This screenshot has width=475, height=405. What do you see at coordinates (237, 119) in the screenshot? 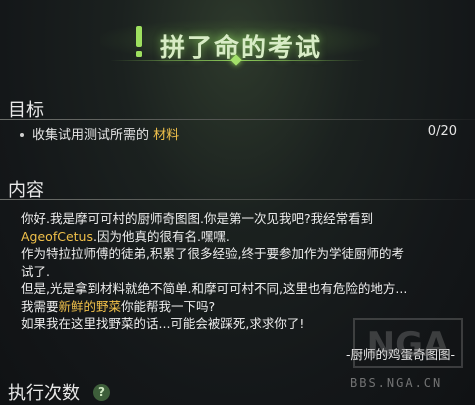
I see `objective-divider` at bounding box center [237, 119].